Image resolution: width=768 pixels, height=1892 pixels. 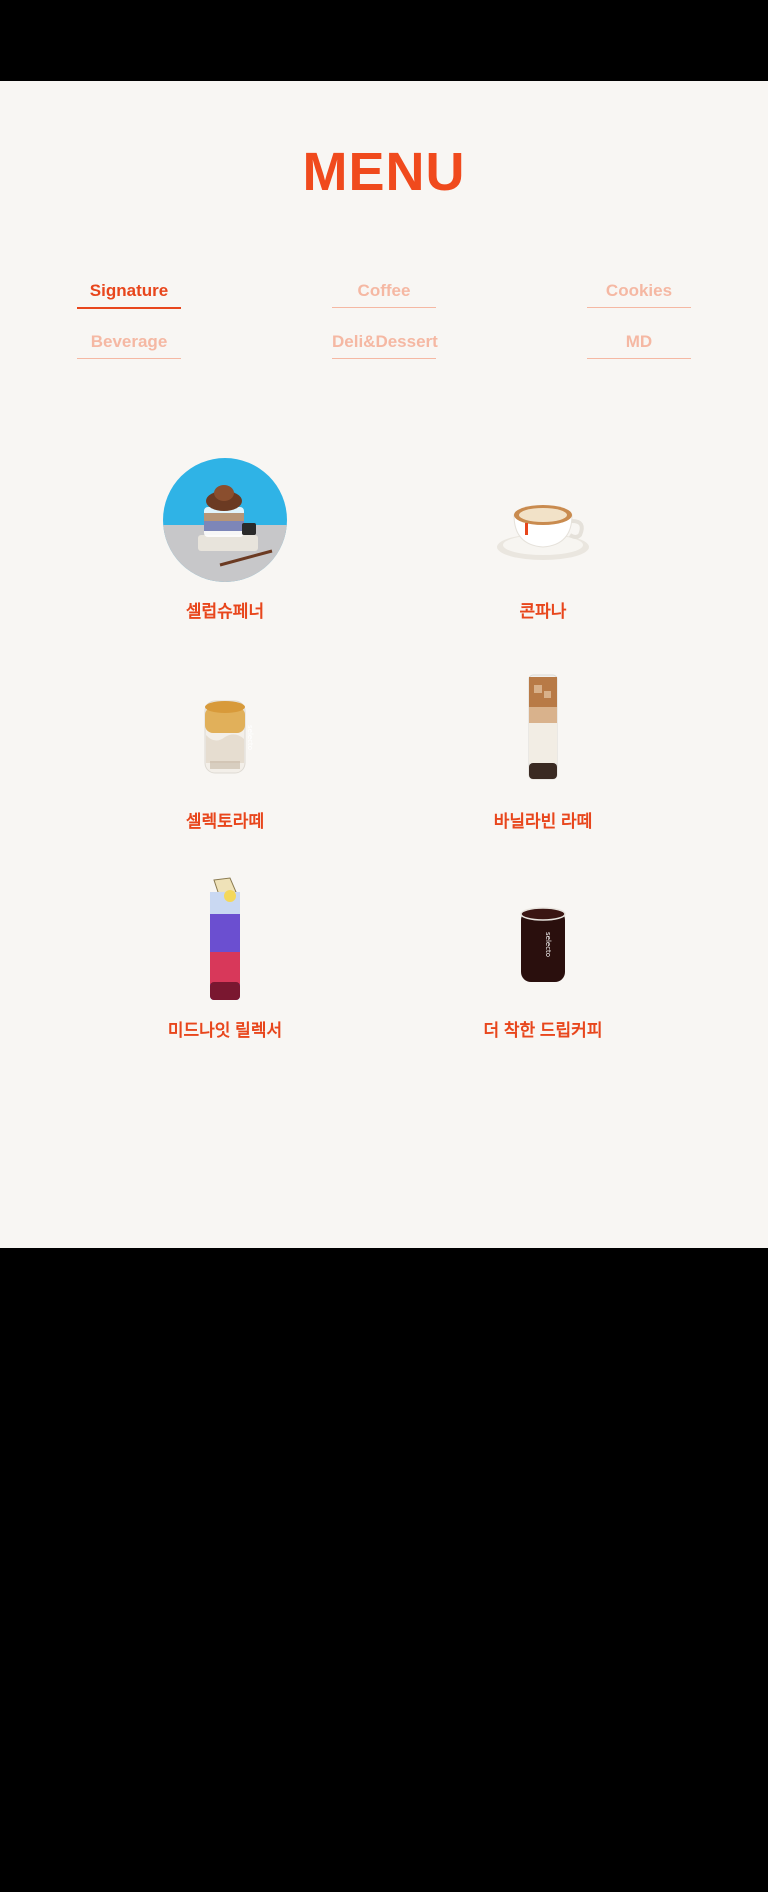 I want to click on menu-item: 바닐라빈 라떼, so click(x=543, y=748).